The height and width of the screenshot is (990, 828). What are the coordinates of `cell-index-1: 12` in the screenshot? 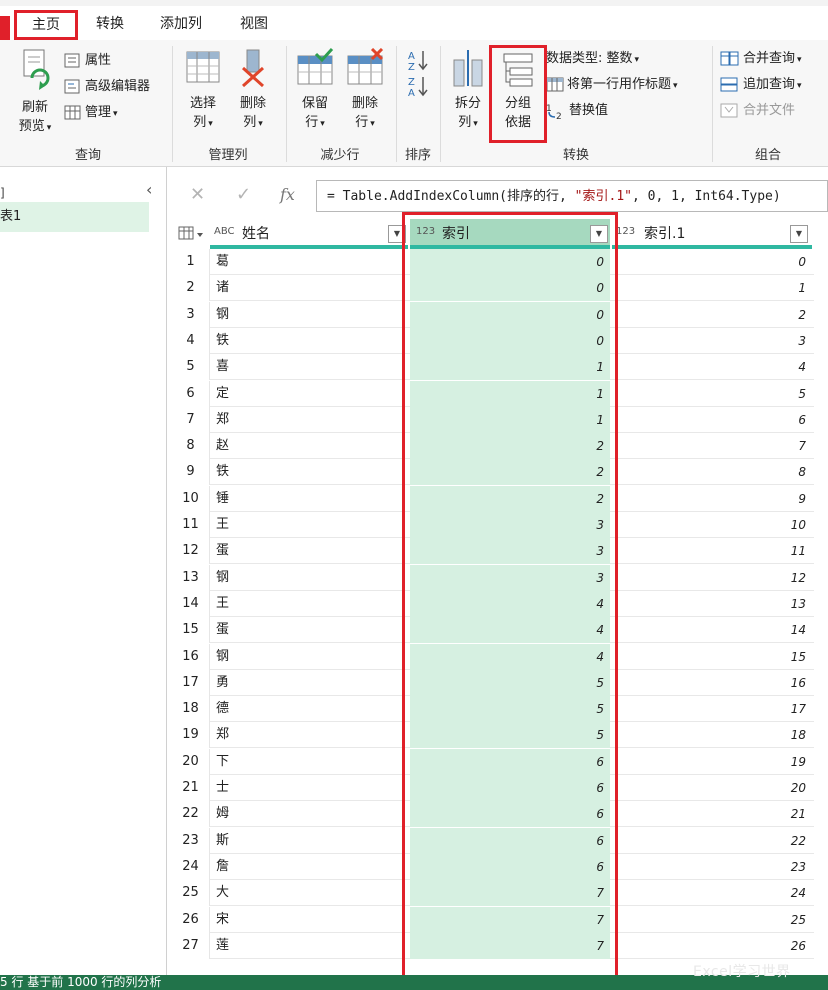 It's located at (711, 578).